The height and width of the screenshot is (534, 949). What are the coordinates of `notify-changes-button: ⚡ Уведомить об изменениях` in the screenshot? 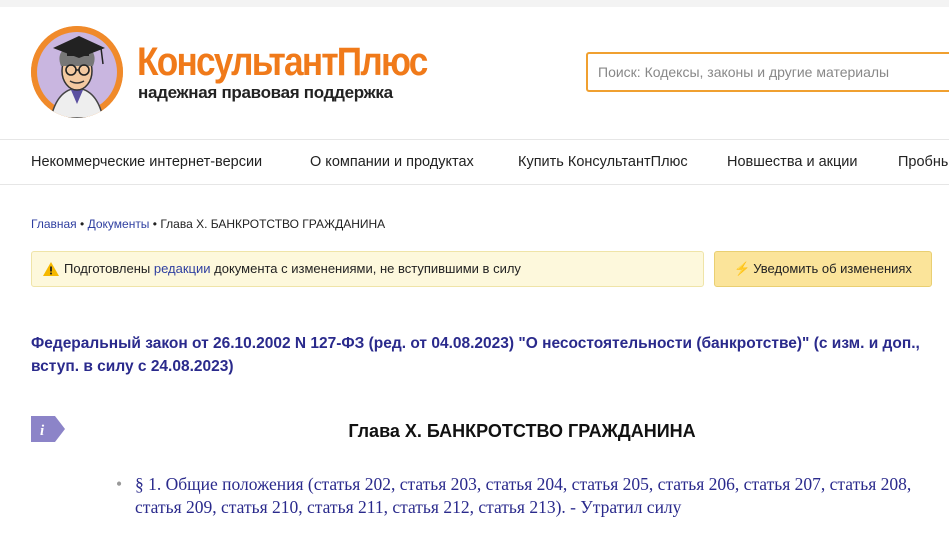 It's located at (823, 269).